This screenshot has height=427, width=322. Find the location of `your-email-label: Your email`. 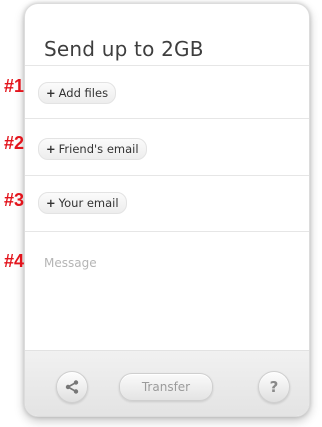

your-email-label: Your email is located at coordinates (88, 203).